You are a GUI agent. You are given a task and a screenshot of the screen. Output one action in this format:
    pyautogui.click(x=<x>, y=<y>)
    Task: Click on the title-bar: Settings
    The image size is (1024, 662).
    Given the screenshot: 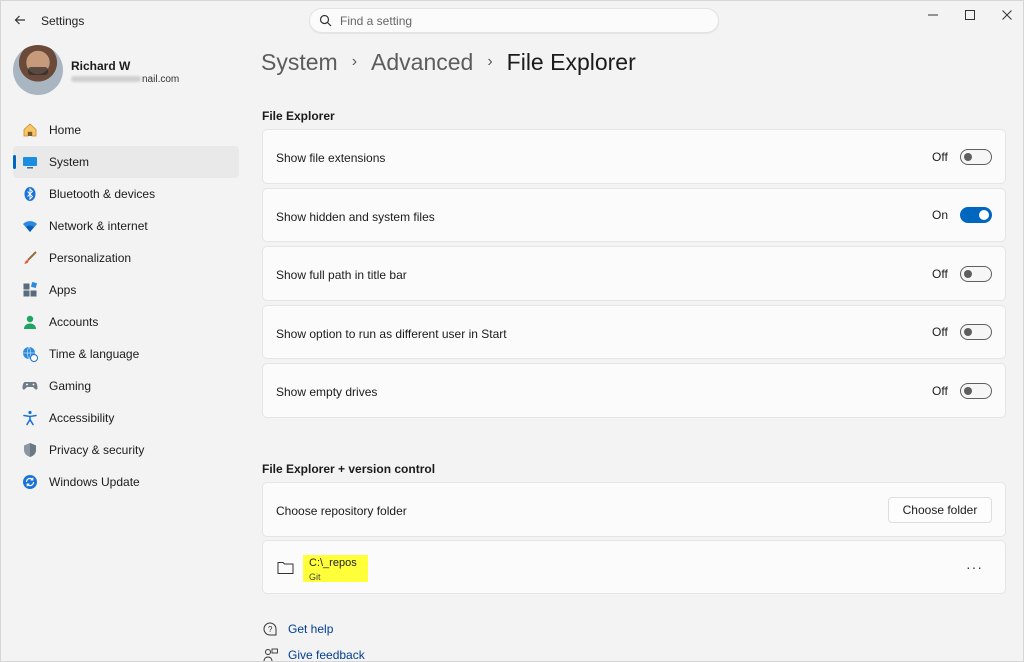 What is the action you would take?
    pyautogui.click(x=512, y=21)
    